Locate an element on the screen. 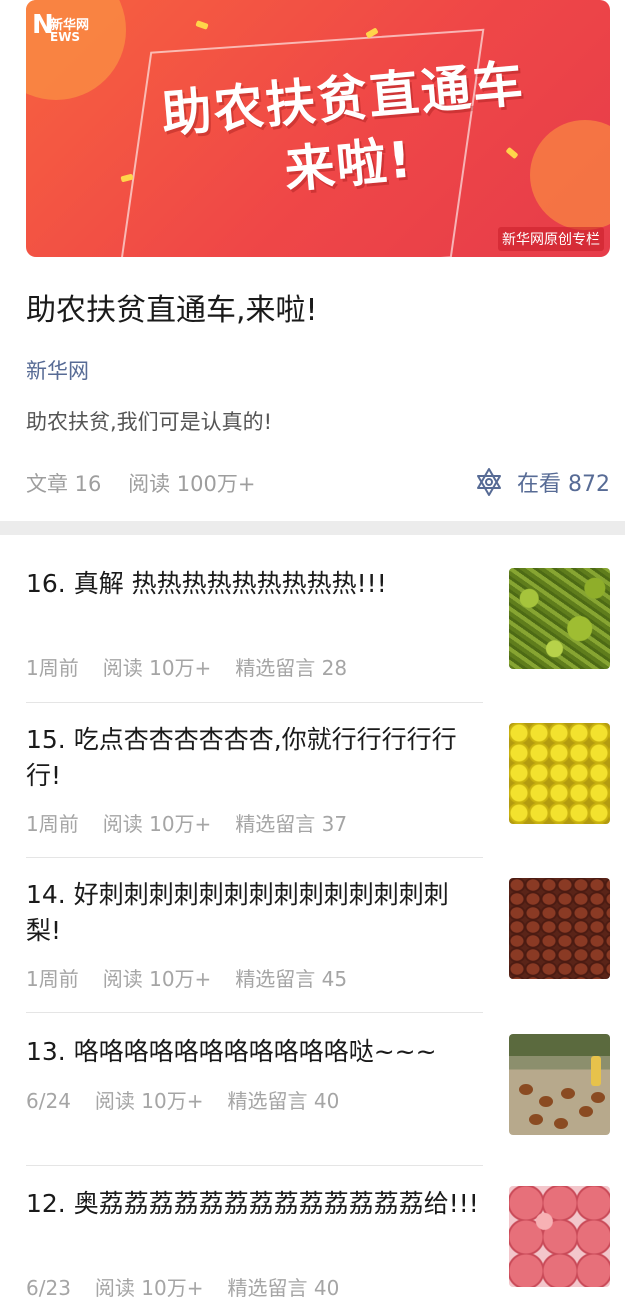 This screenshot has width=625, height=1311. section-divider is located at coordinates (312, 528).